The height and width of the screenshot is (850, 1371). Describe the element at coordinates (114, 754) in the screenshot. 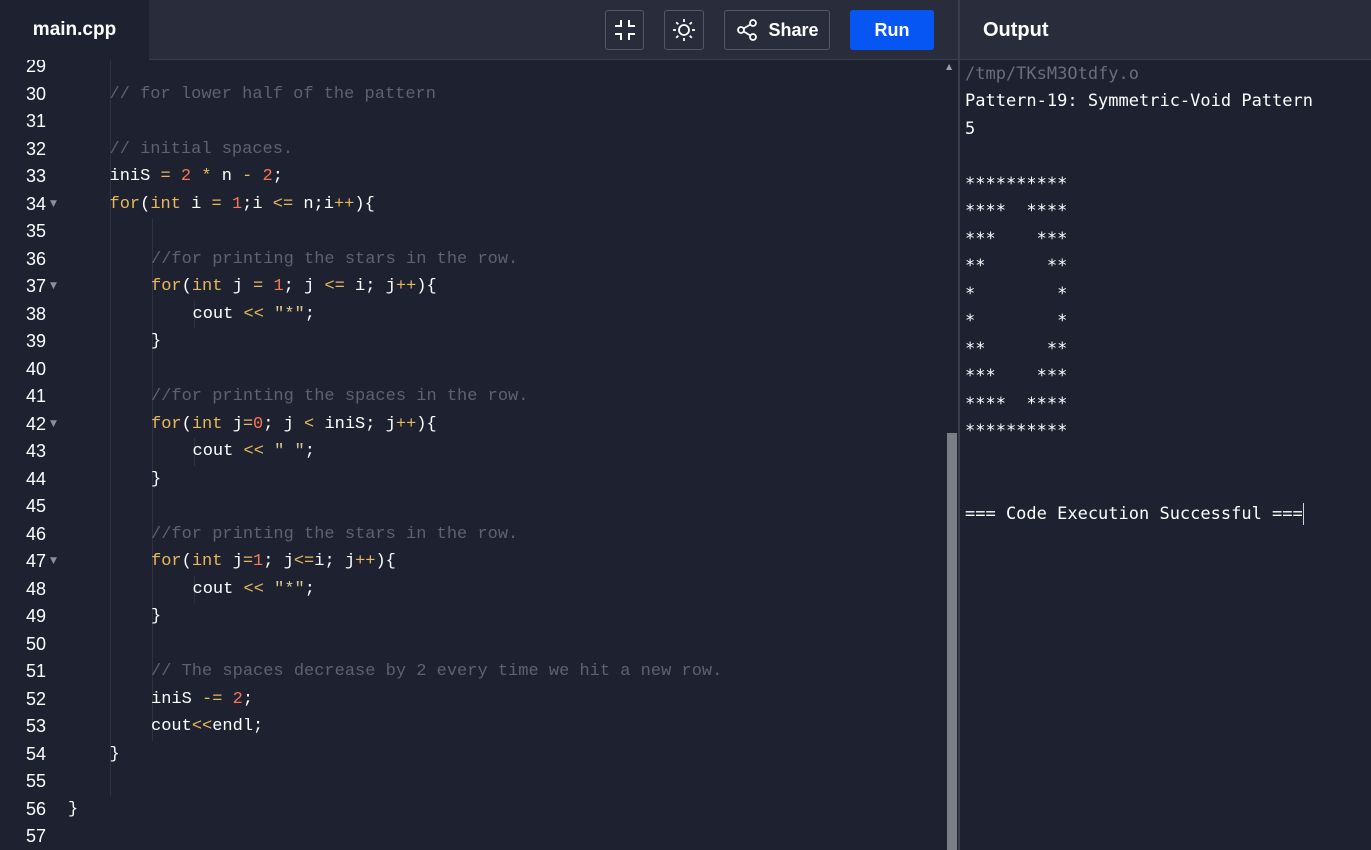

I see `code-token: }` at that location.